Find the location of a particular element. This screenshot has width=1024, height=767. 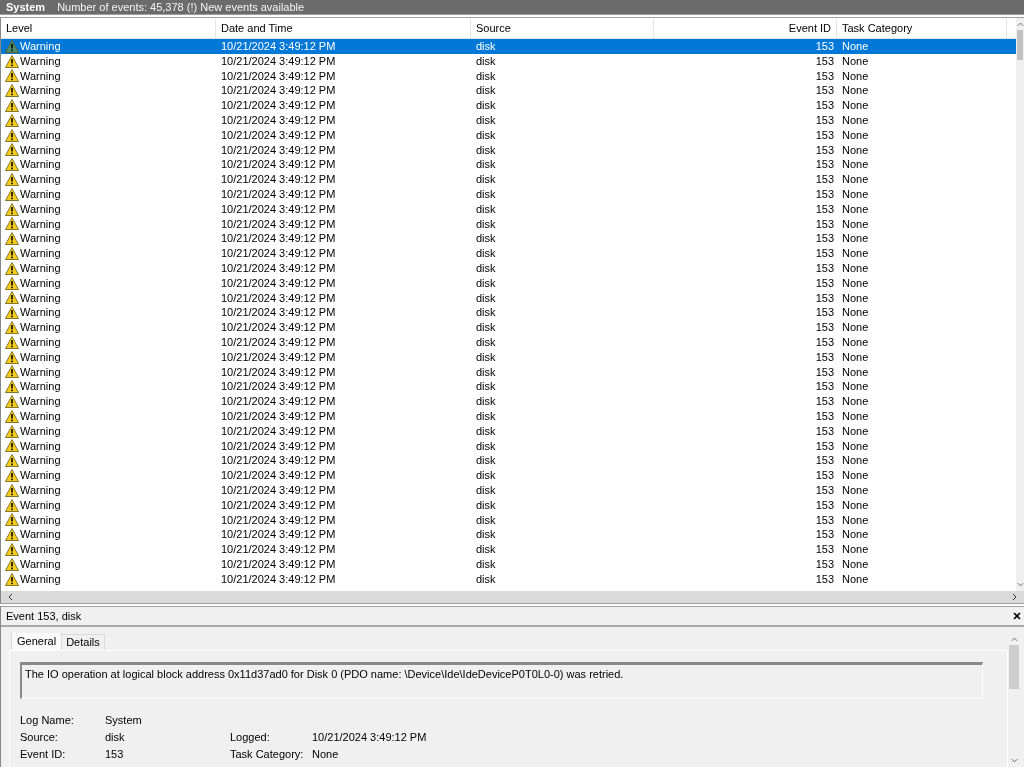

horizontal-scrollbar is located at coordinates (512, 597).